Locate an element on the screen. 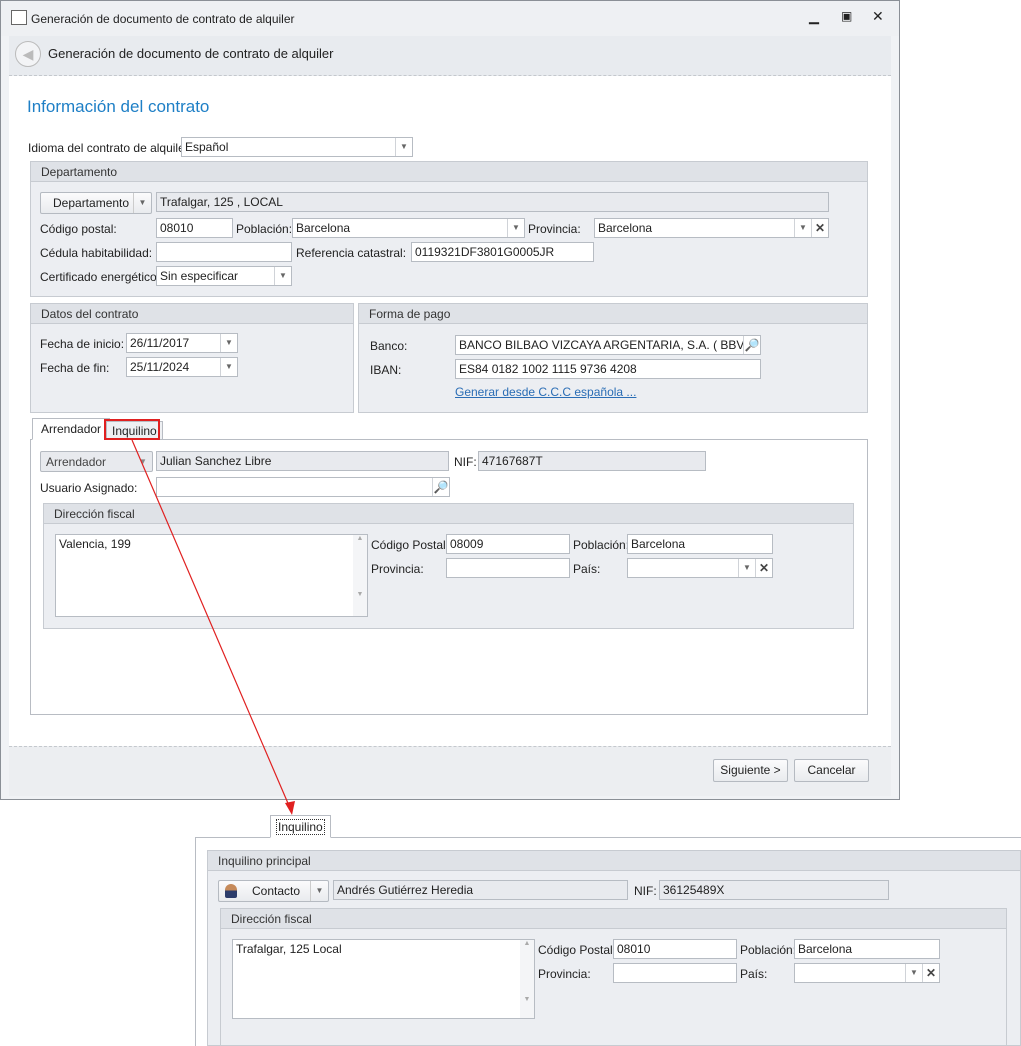  cp-input: 08010 is located at coordinates (675, 949).